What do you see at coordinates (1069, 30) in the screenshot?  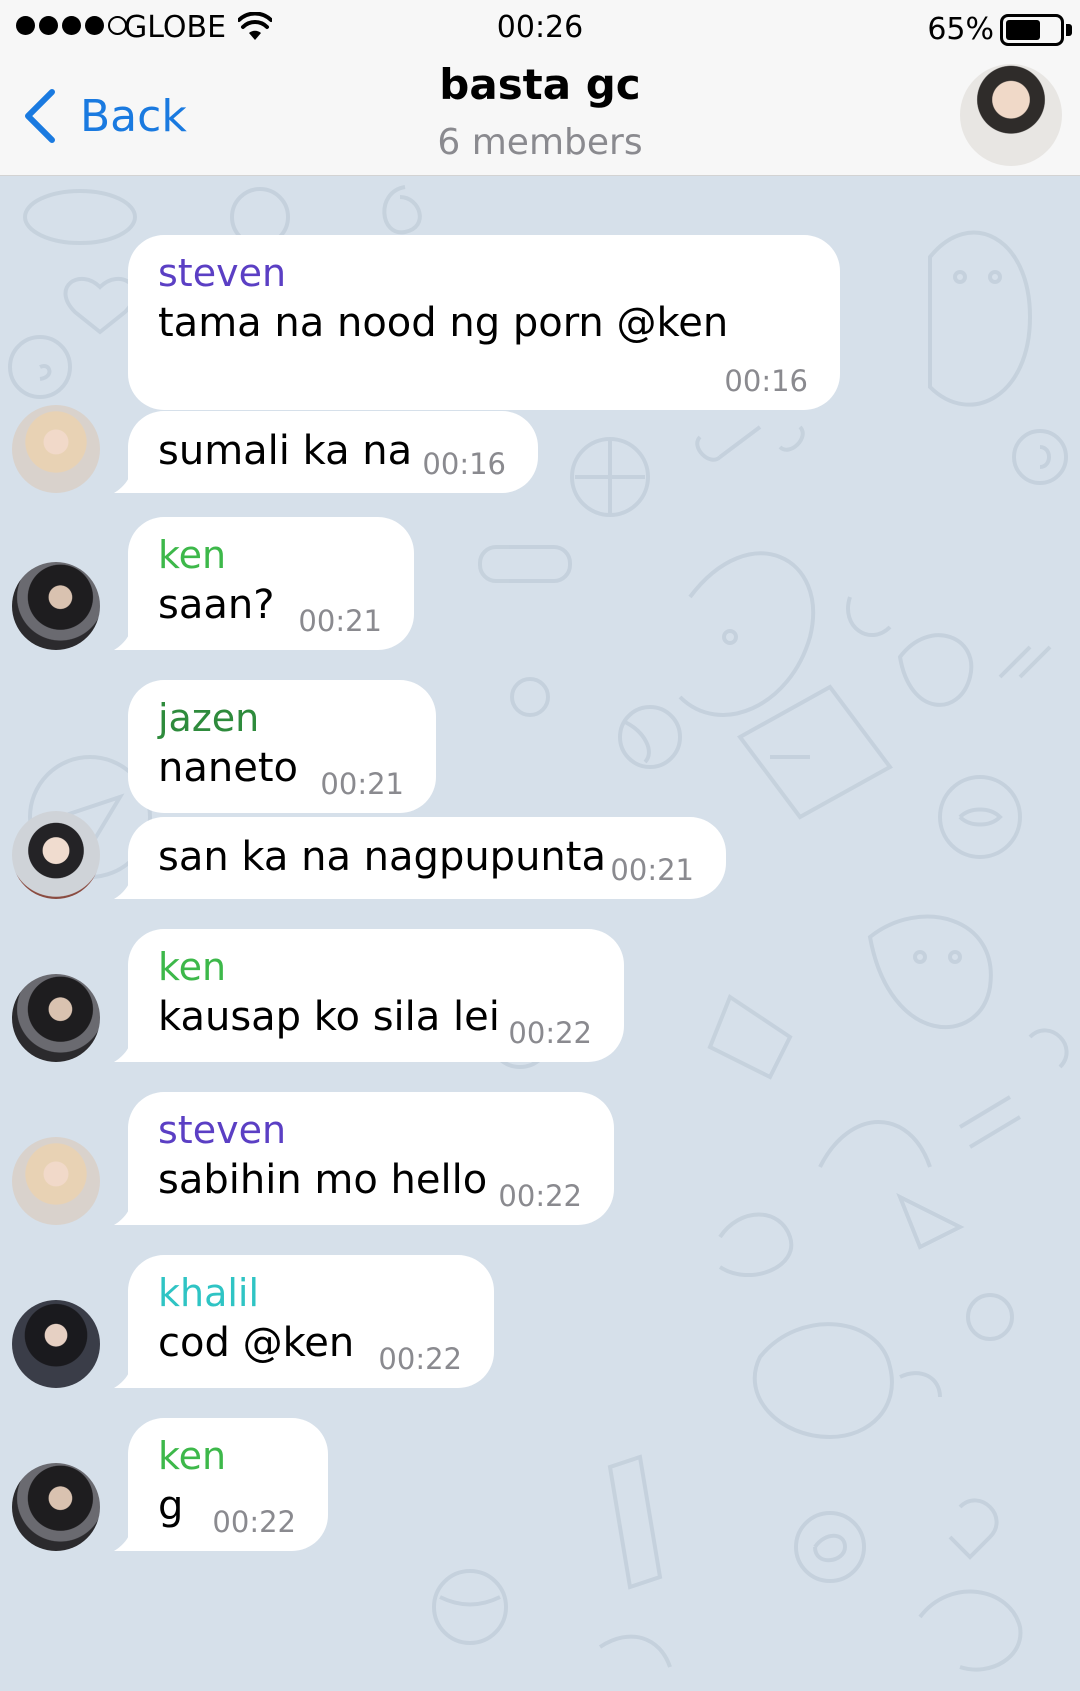 I see `battery-nub` at bounding box center [1069, 30].